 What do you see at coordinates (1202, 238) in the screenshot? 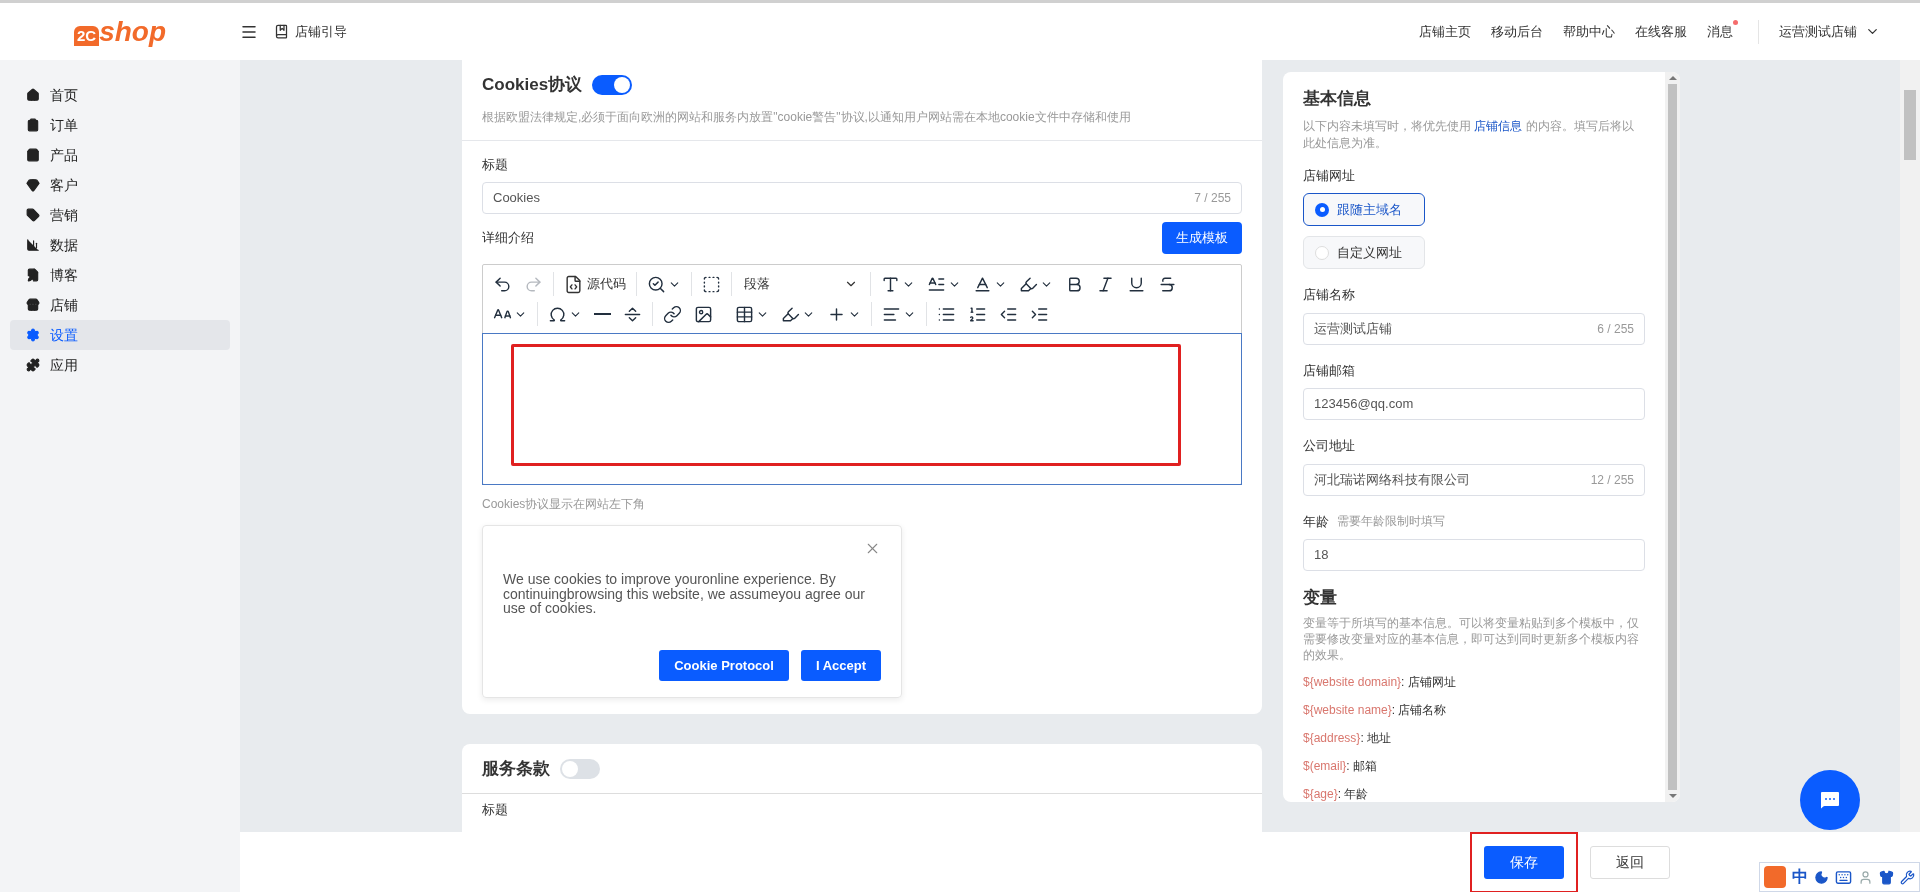
I see `generate-template-button: 生成模板` at bounding box center [1202, 238].